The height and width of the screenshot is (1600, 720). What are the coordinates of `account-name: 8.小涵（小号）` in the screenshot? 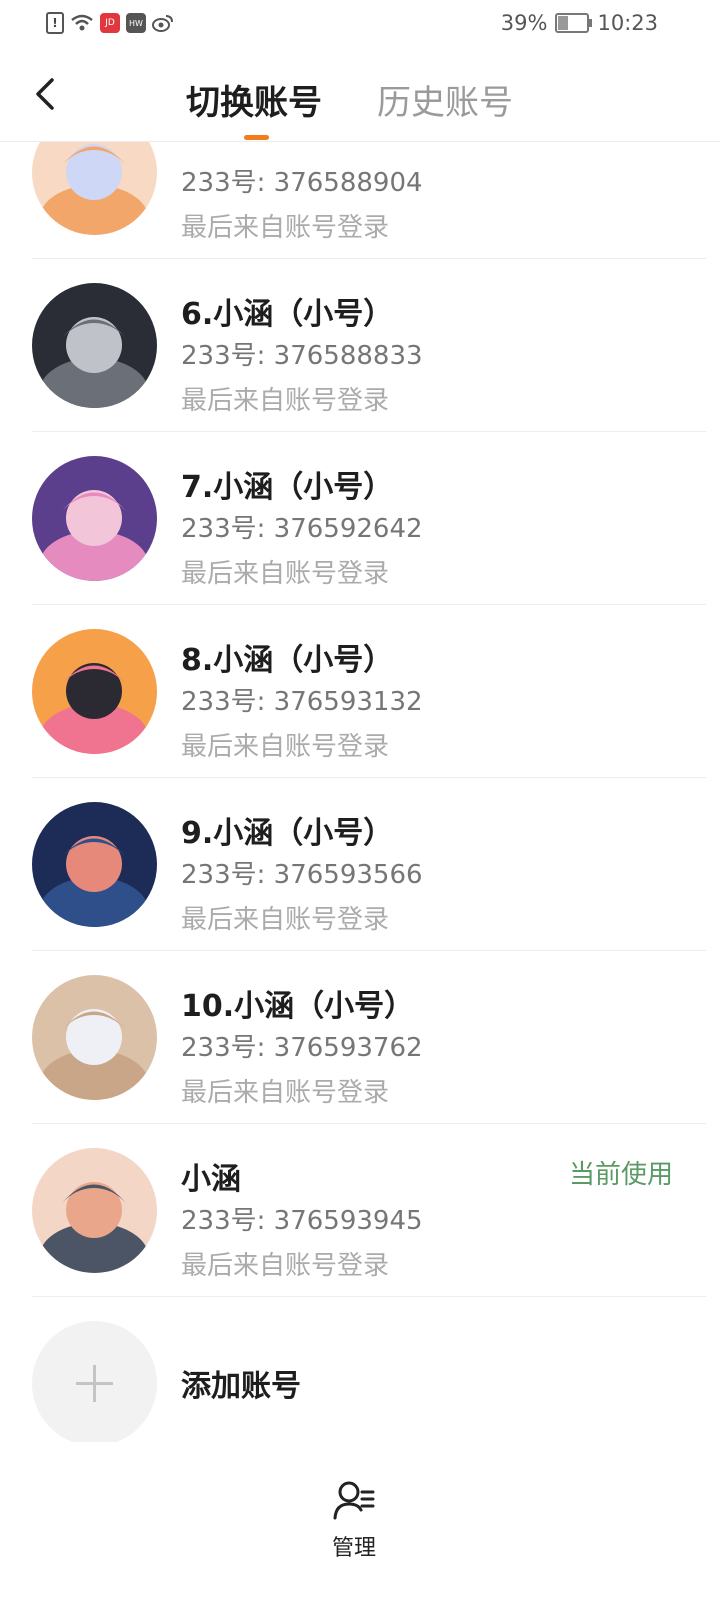 It's located at (287, 660).